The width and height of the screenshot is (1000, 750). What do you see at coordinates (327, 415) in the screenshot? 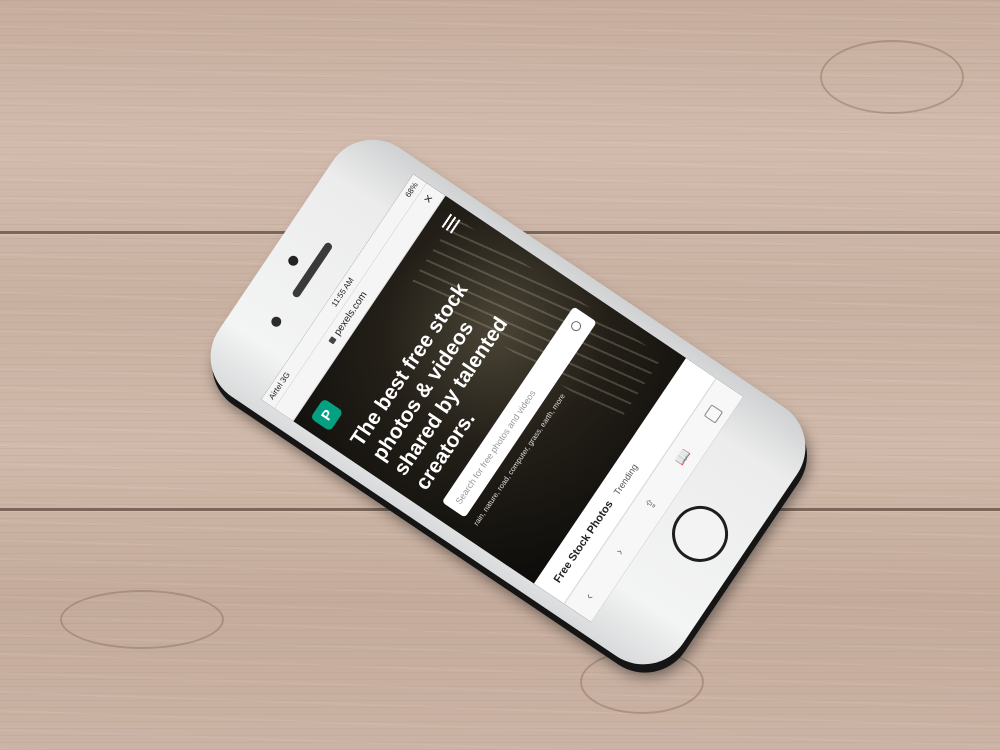
I see `pexels-logo: P` at bounding box center [327, 415].